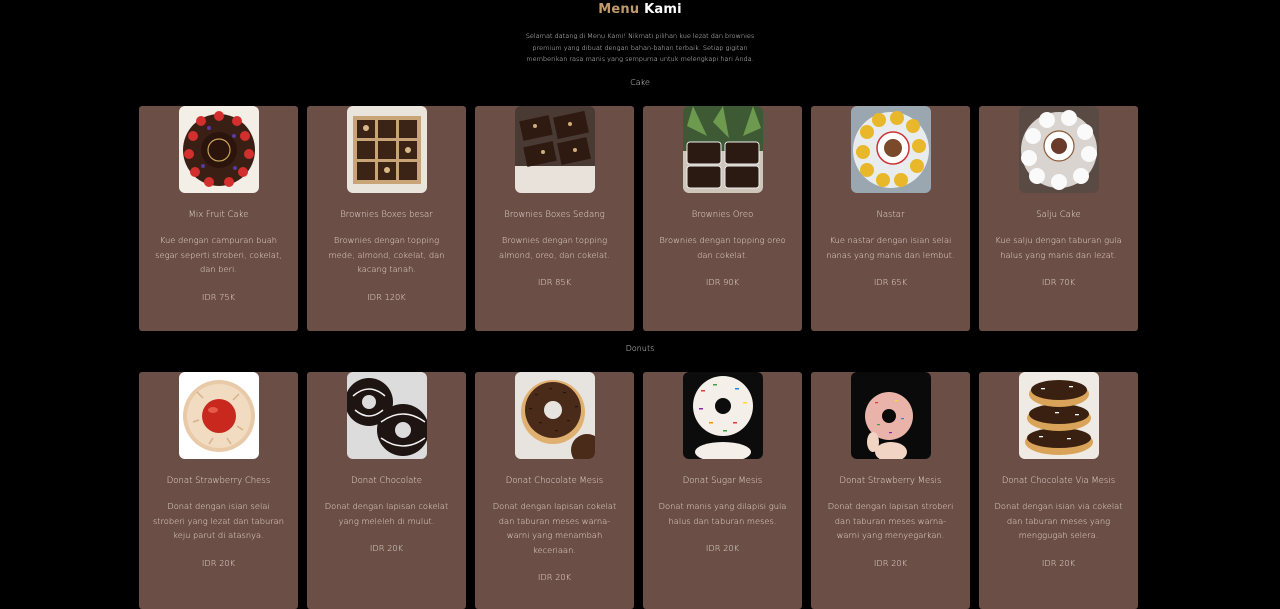  I want to click on salju-cake-image, so click(1058, 149).